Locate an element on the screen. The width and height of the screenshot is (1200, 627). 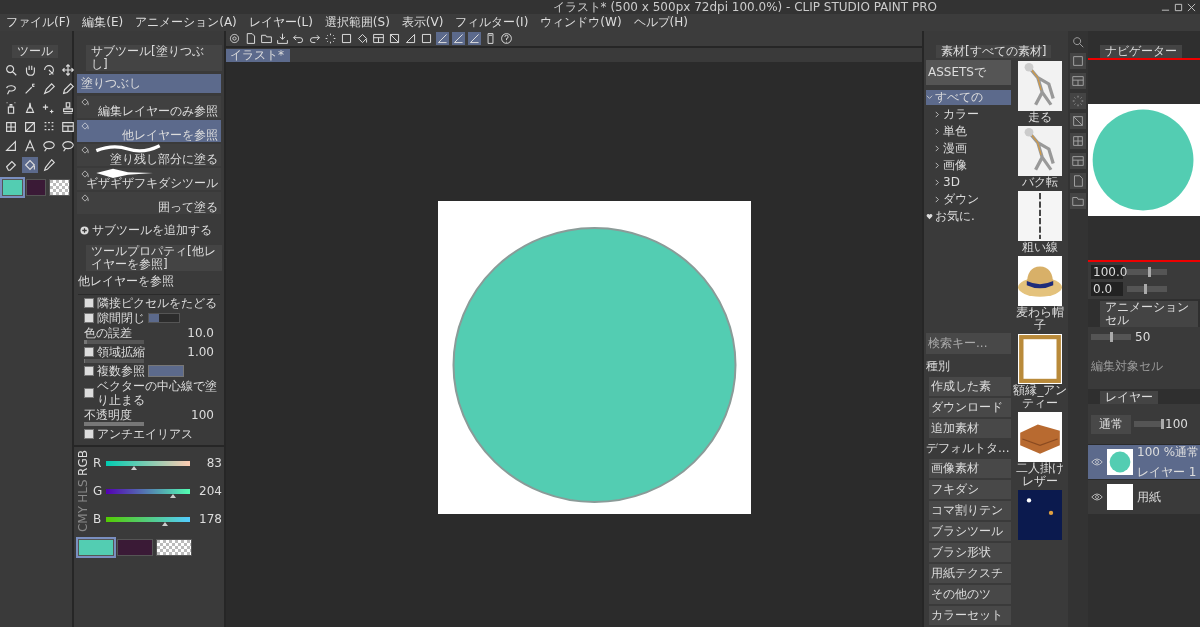
marquee-icon is located at coordinates (330, 38).